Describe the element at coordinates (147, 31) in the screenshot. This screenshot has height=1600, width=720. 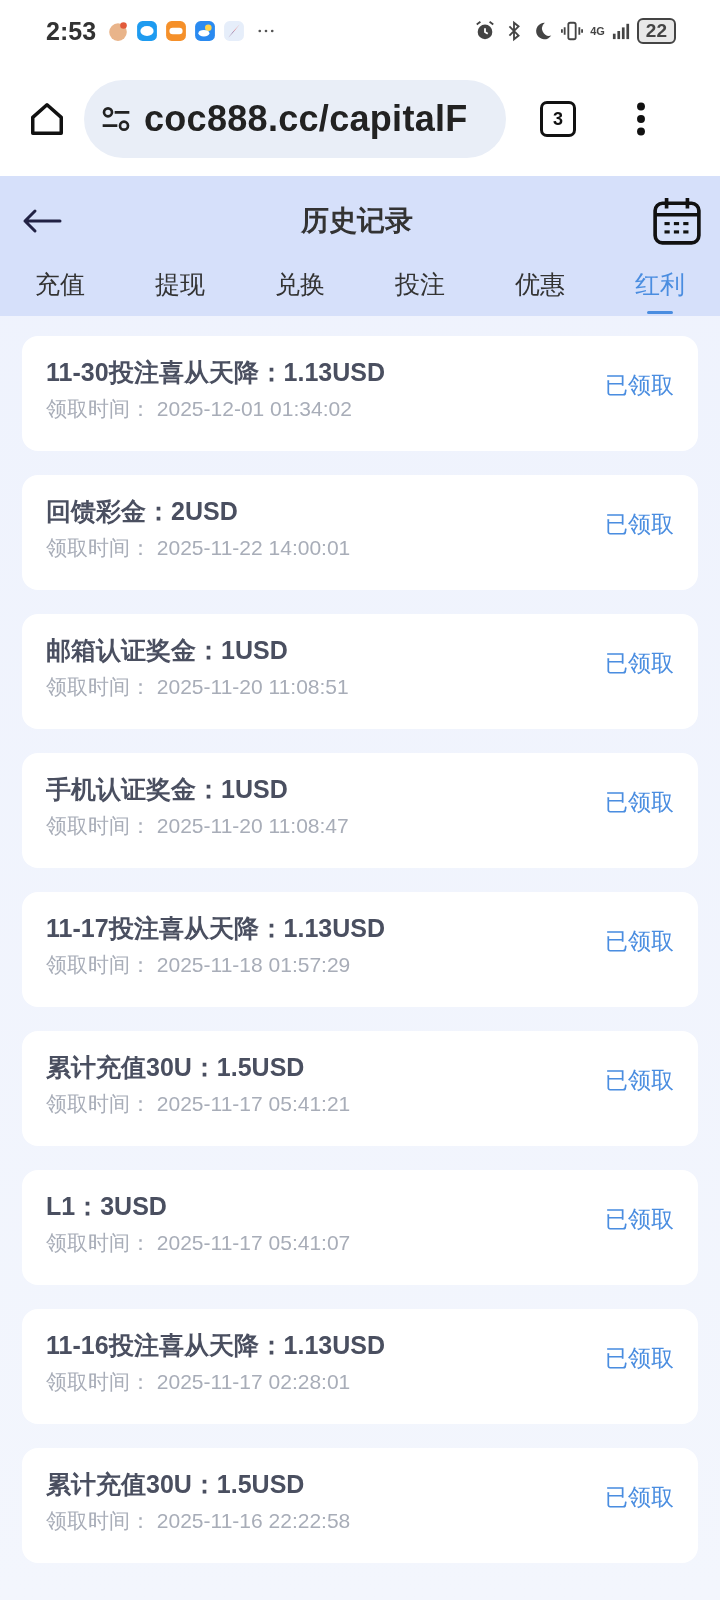
I see `message-app-icon` at that location.